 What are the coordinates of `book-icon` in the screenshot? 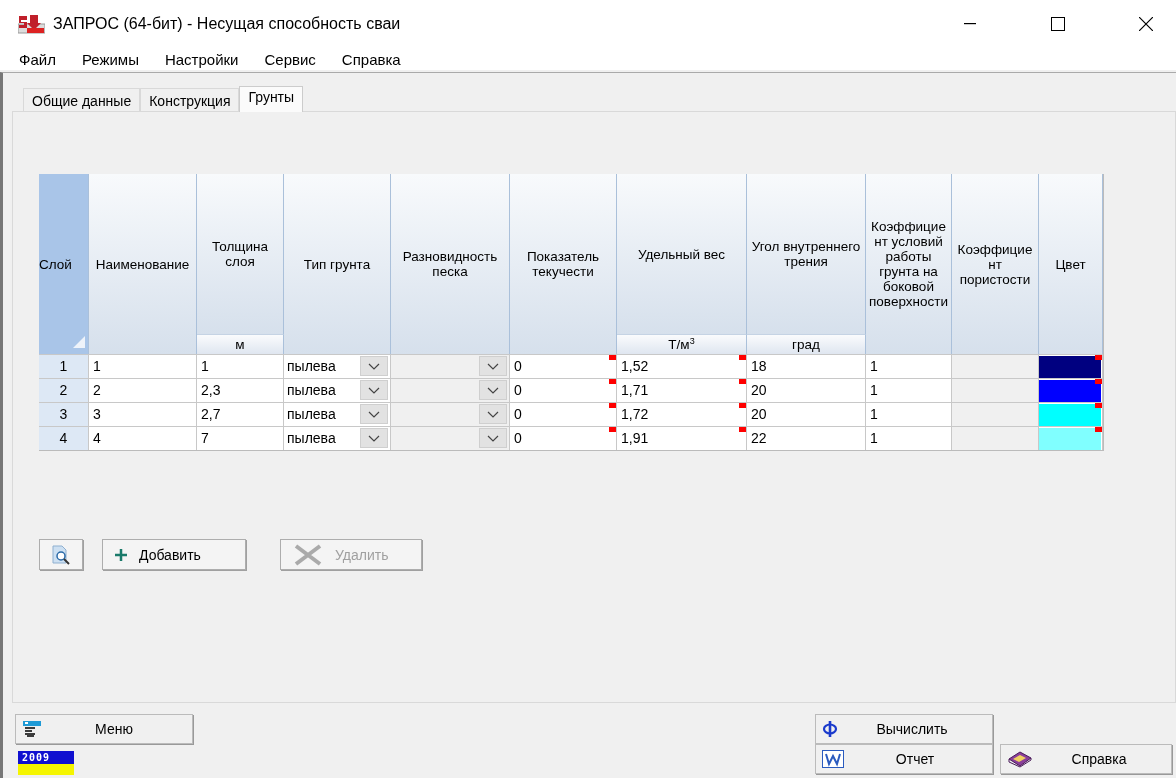 It's located at (1020, 759).